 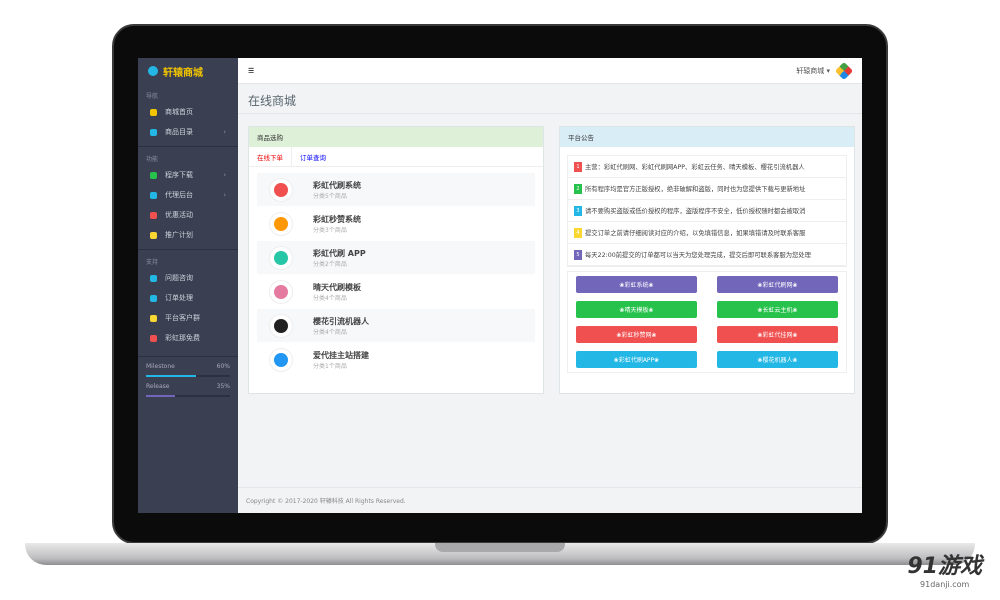 What do you see at coordinates (179, 132) in the screenshot?
I see `sidebar-item-label: 商品目录` at bounding box center [179, 132].